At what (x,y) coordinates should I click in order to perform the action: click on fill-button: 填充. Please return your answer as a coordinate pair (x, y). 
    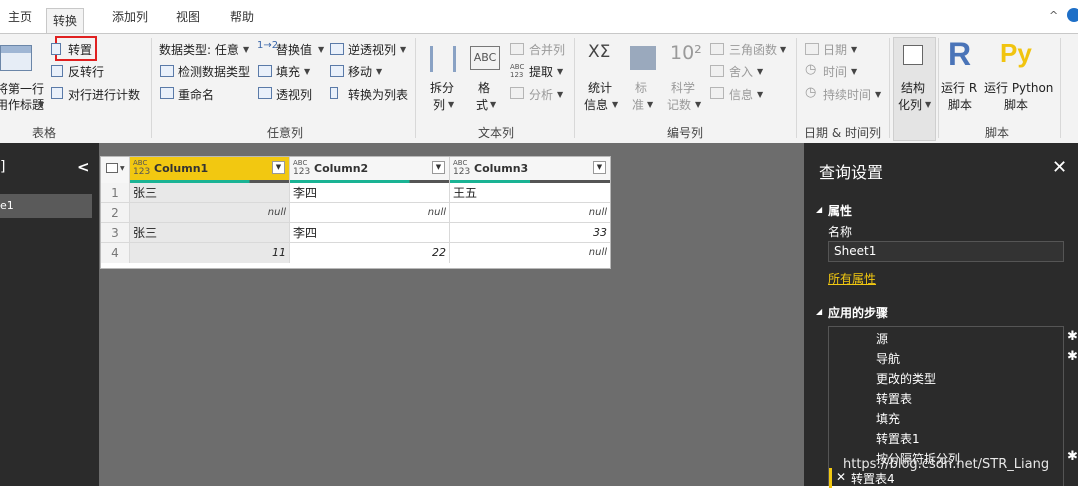
    Looking at the image, I should click on (288, 71).